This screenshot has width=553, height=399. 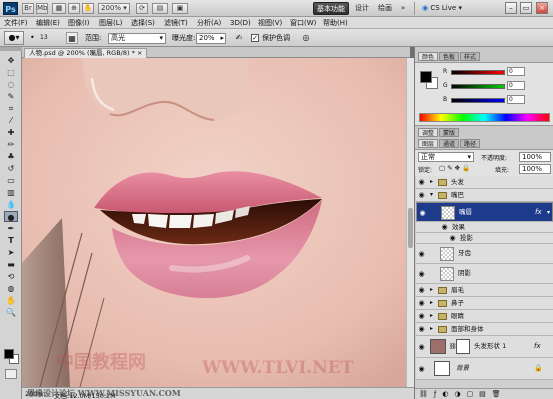 What do you see at coordinates (11, 240) in the screenshot?
I see `type-tool-icon: T` at bounding box center [11, 240].